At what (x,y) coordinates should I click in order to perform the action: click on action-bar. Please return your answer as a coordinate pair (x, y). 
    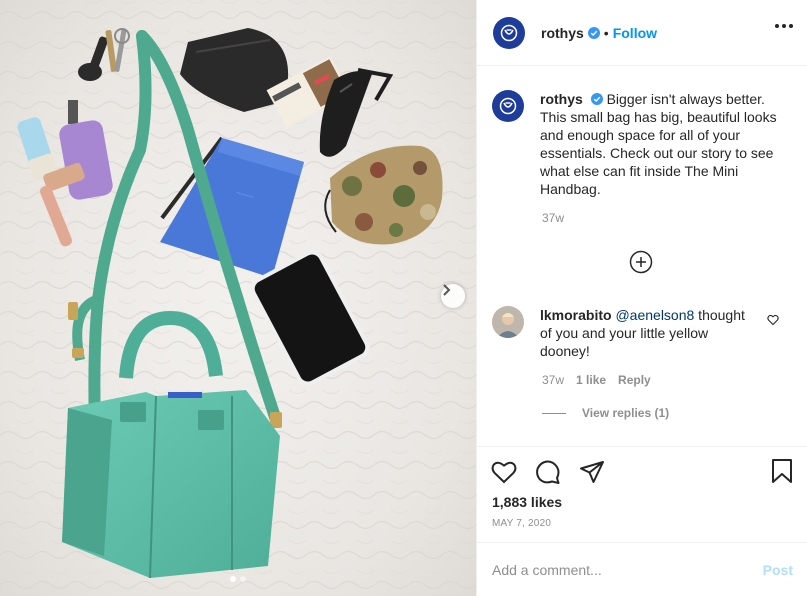
    Looking at the image, I should click on (548, 472).